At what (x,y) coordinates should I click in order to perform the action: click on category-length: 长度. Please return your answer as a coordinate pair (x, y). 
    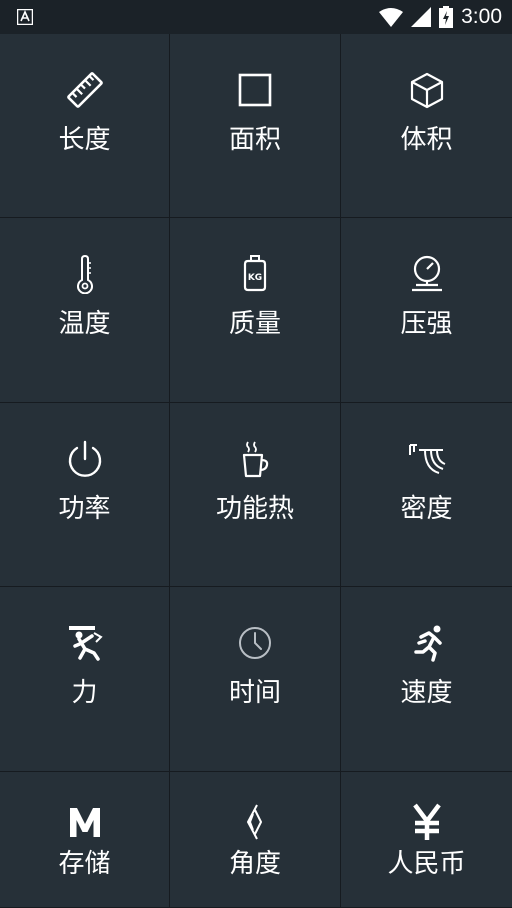
    Looking at the image, I should click on (85, 126).